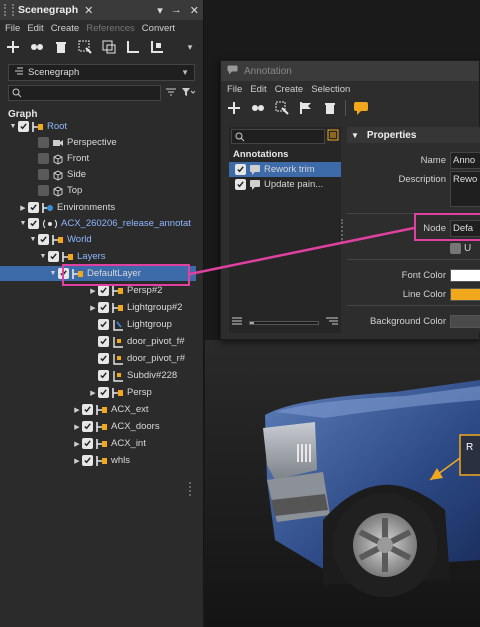  What do you see at coordinates (285, 169) in the screenshot?
I see `annotation-item: Rework trim` at bounding box center [285, 169].